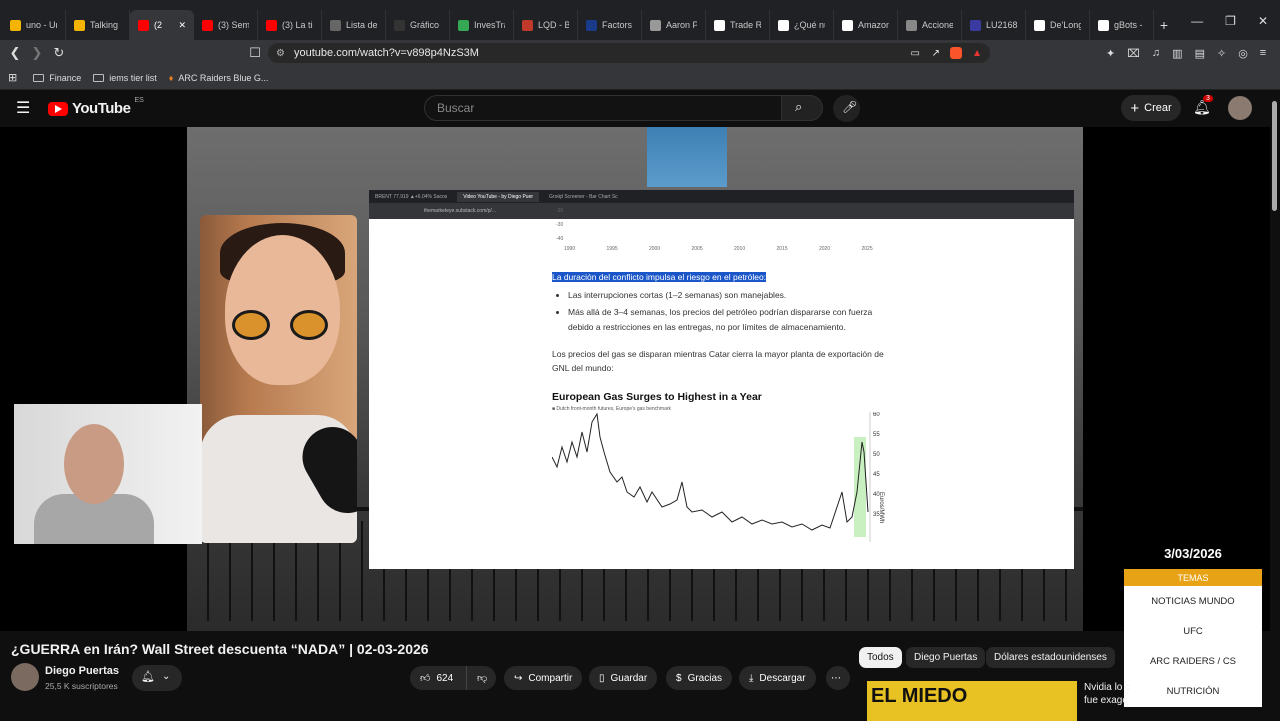  I want to click on restore-icon: ❐, so click(1230, 21).